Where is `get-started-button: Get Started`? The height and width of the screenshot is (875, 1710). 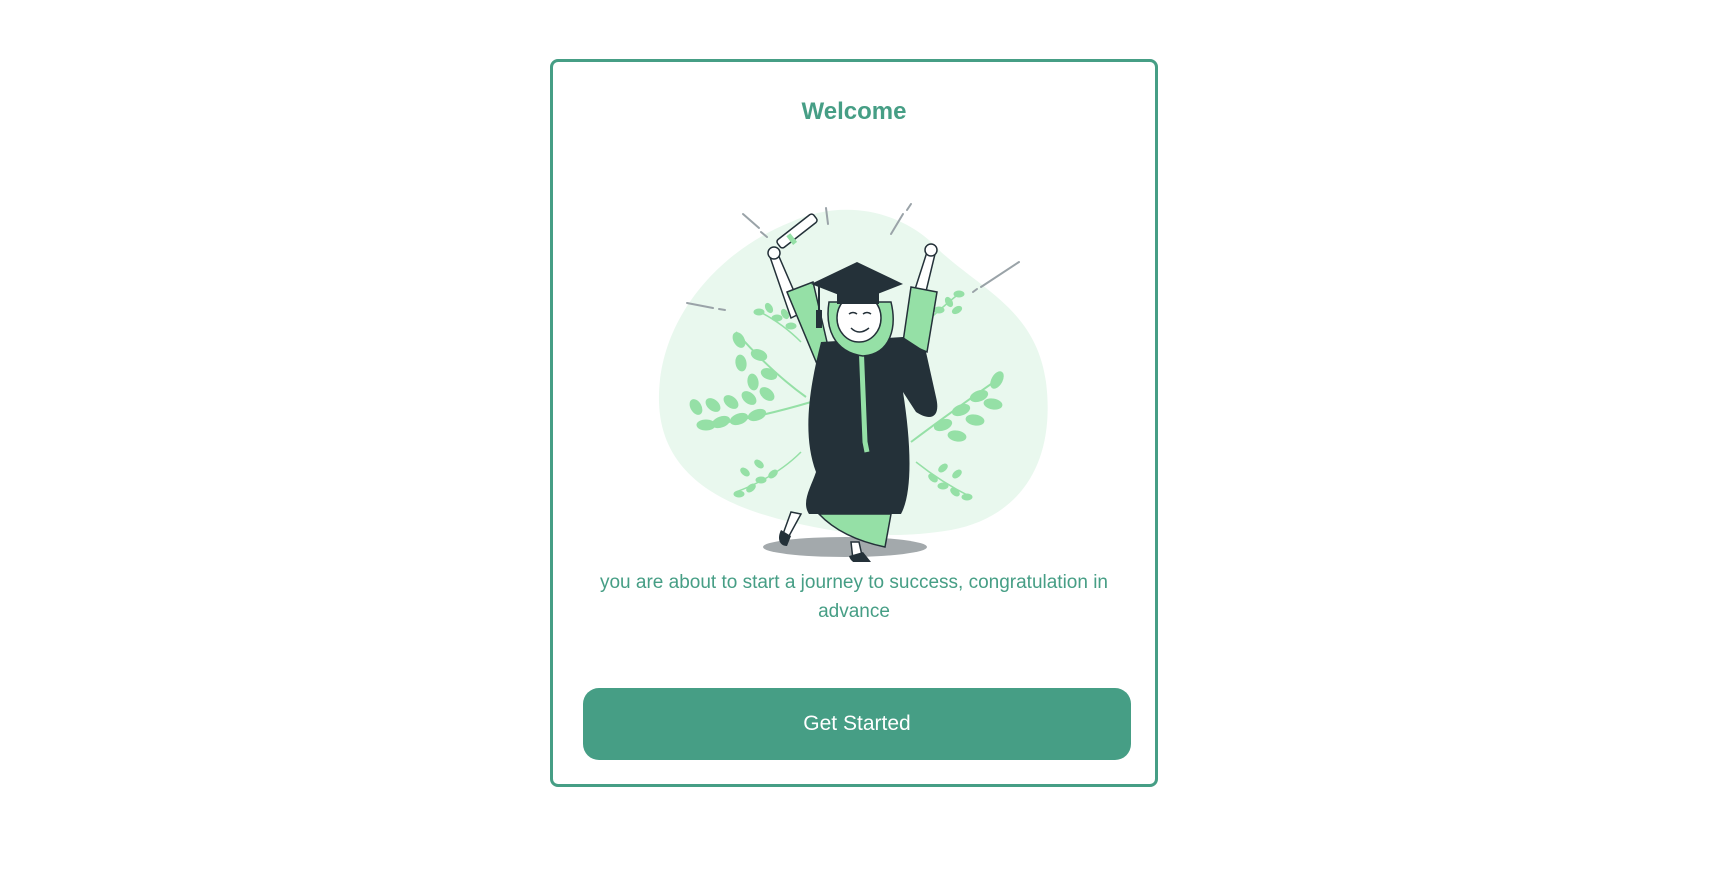
get-started-button: Get Started is located at coordinates (857, 724).